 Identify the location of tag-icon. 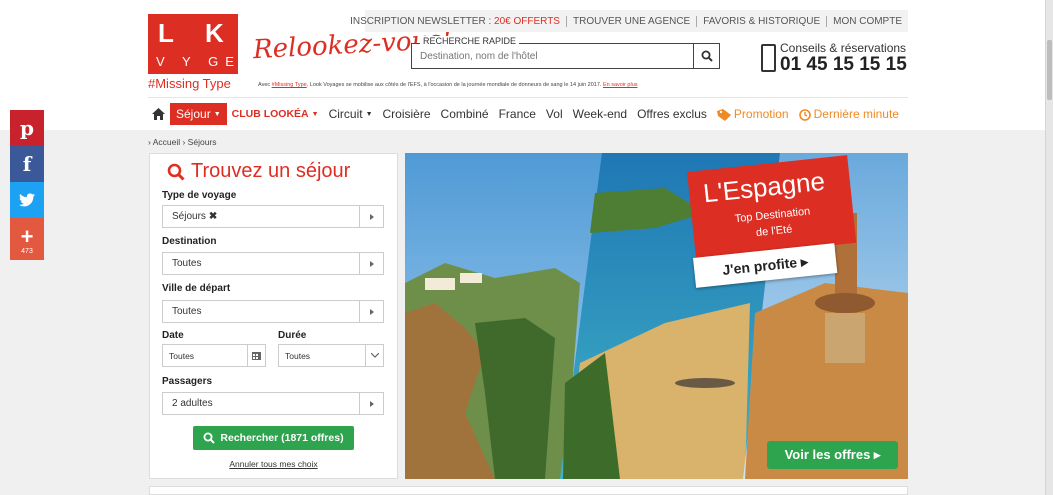
(723, 114).